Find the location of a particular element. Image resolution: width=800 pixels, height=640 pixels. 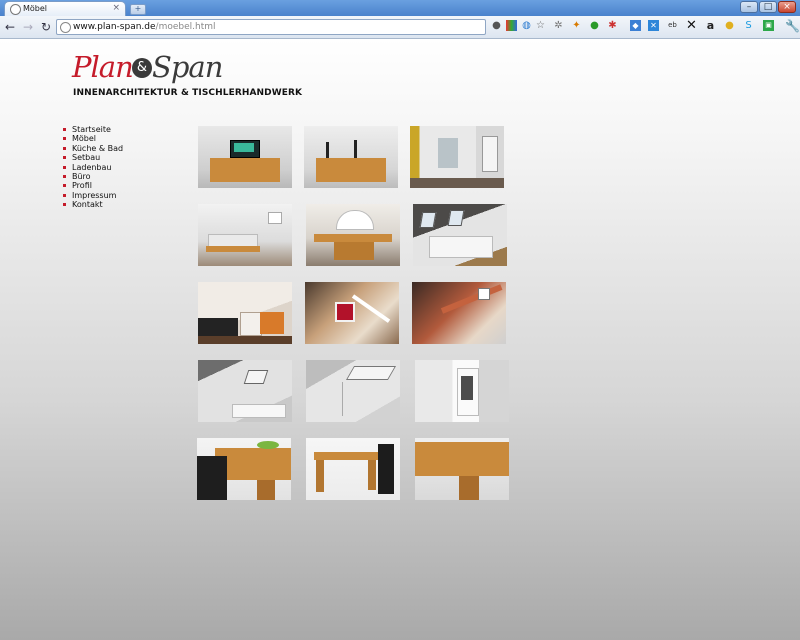

extension-green-icon: ● is located at coordinates (594, 25).